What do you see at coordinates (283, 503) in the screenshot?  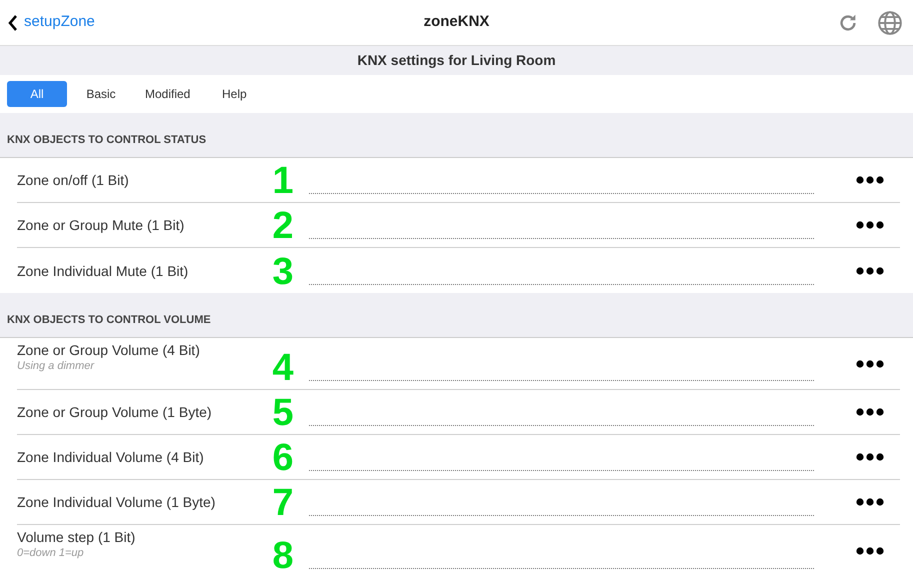 I see `annotation-number: 7` at bounding box center [283, 503].